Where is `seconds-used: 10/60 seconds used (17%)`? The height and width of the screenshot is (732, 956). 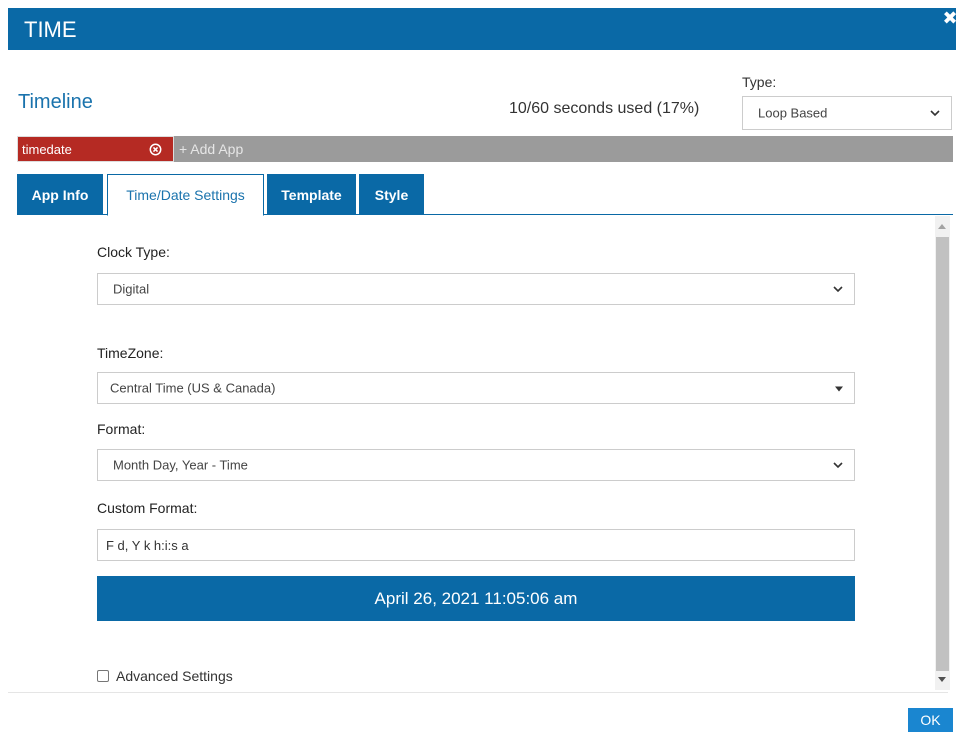
seconds-used: 10/60 seconds used (17%) is located at coordinates (604, 108).